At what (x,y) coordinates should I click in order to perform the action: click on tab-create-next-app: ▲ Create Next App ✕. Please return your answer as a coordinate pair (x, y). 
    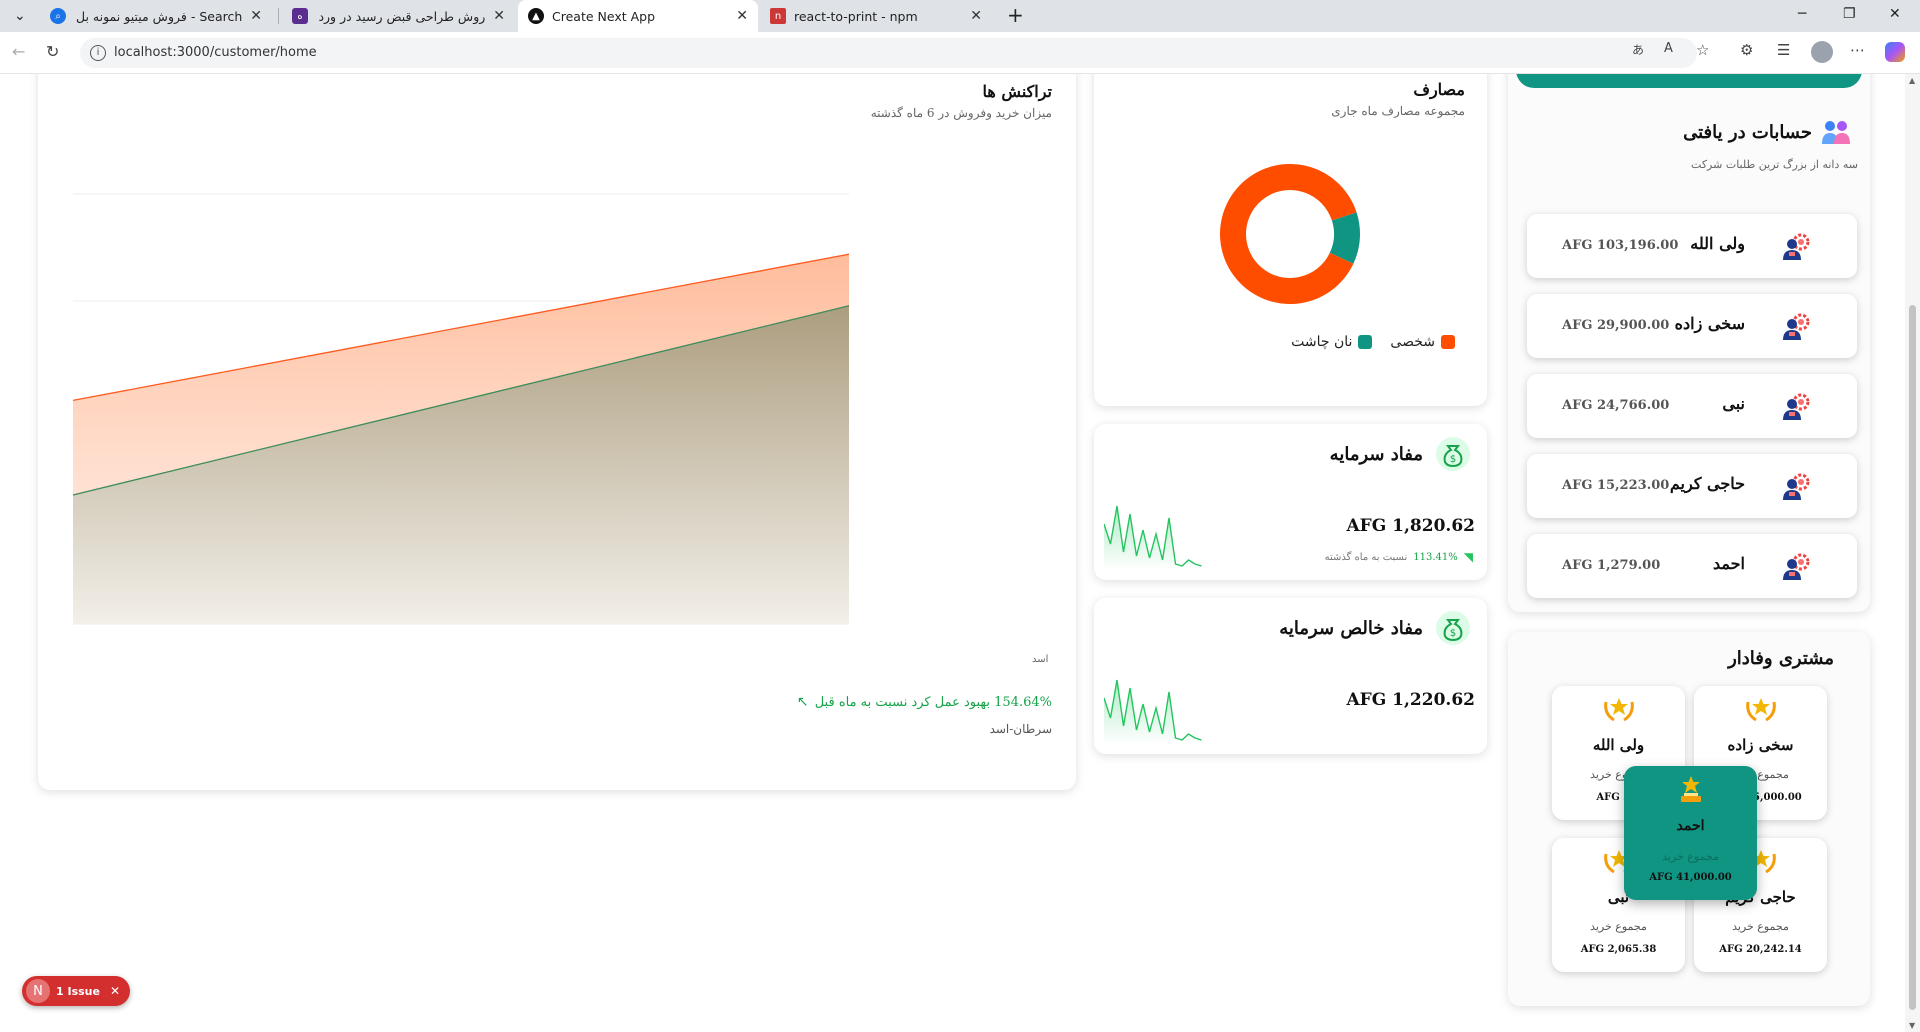
    Looking at the image, I should click on (638, 16).